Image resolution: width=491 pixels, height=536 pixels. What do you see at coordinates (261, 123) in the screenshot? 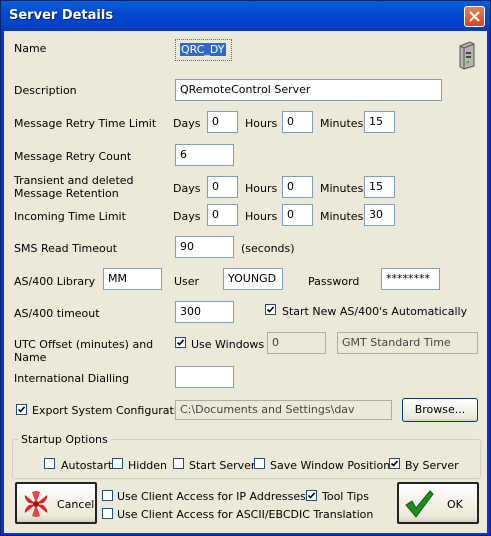
I see `retry-hours-label: Hours` at bounding box center [261, 123].